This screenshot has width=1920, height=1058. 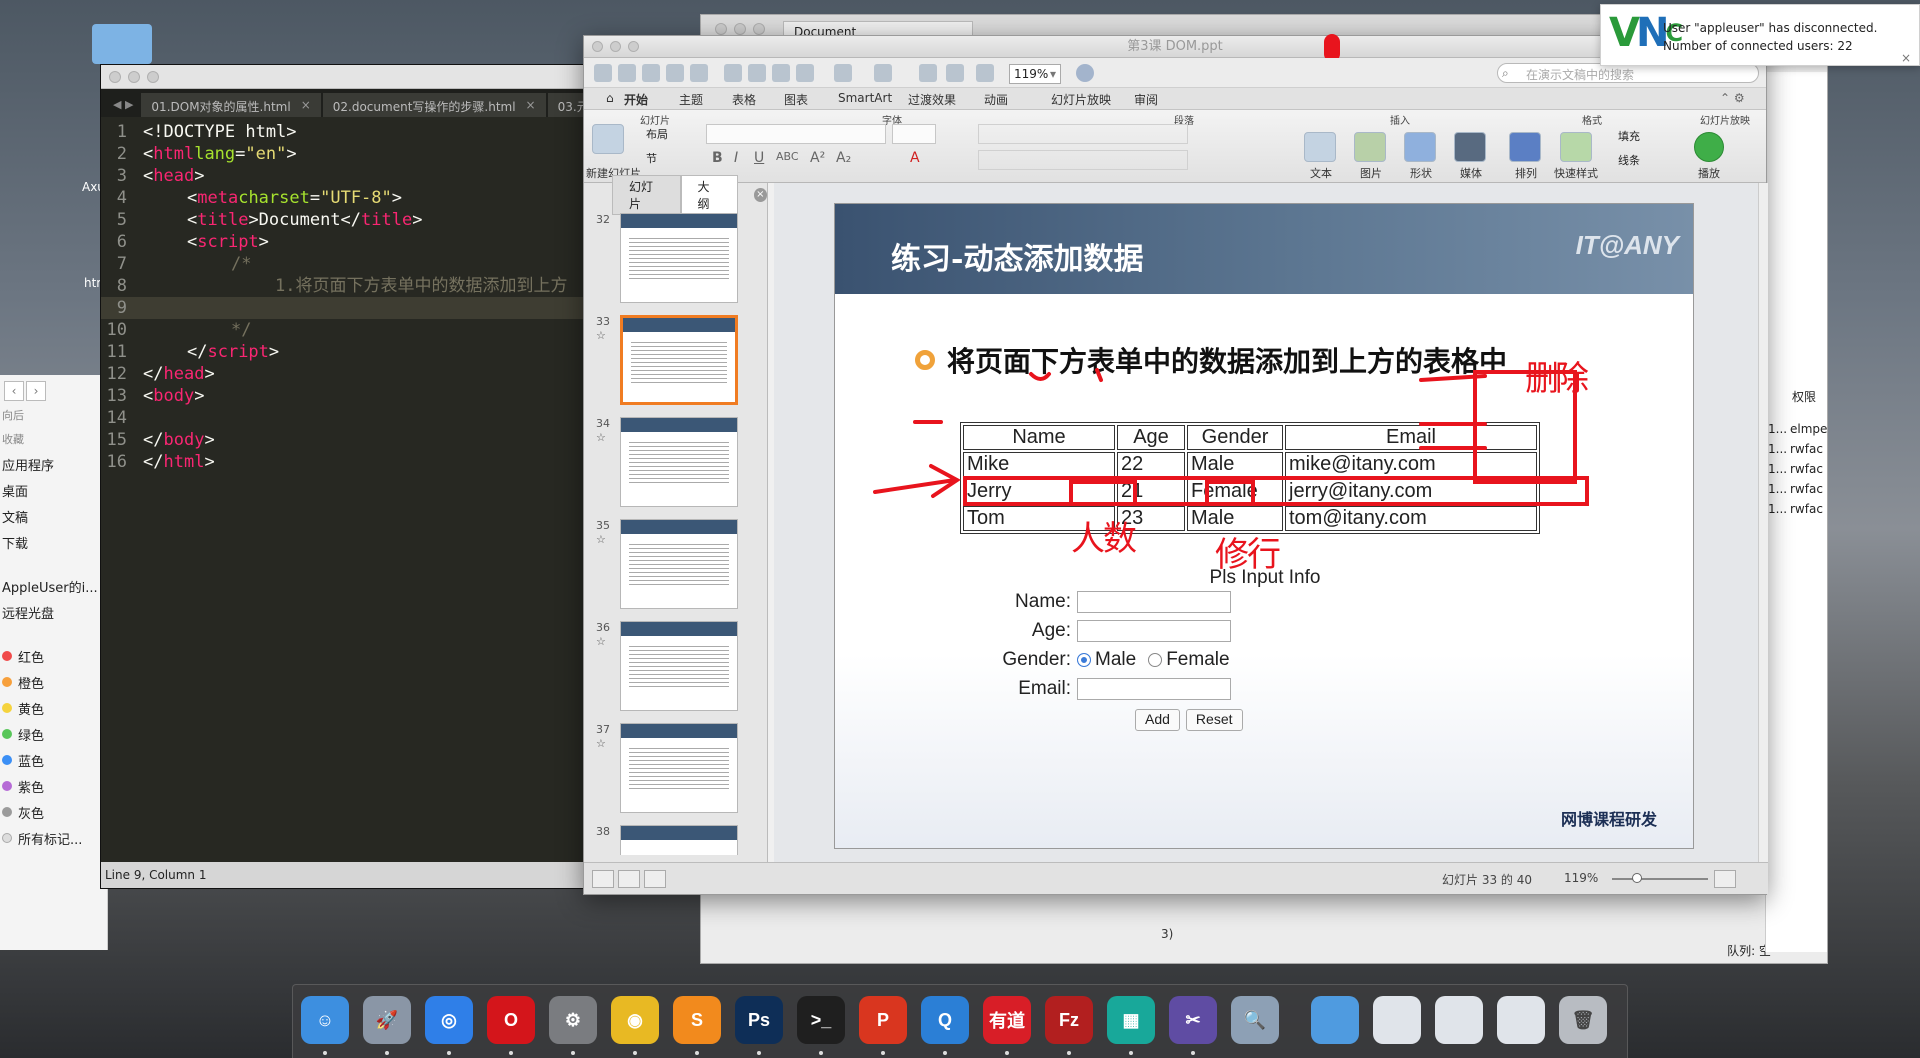 I want to click on font-size-select, so click(x=914, y=134).